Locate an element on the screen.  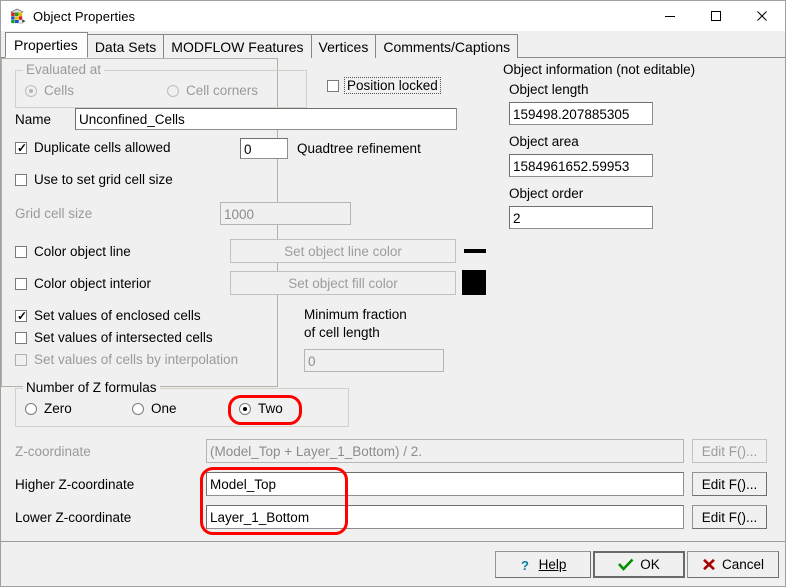
checkbox-color-object-line-box is located at coordinates (21, 251).